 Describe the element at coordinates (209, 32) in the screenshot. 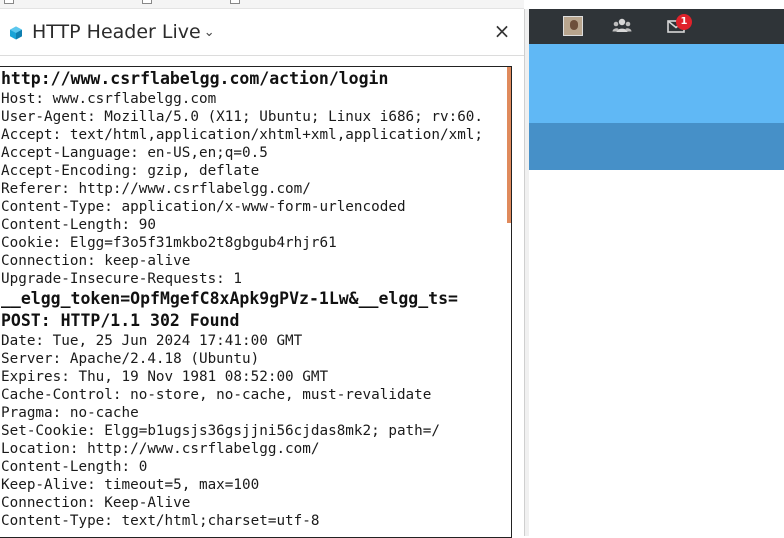

I see `chevron-down-icon: ⌄` at that location.